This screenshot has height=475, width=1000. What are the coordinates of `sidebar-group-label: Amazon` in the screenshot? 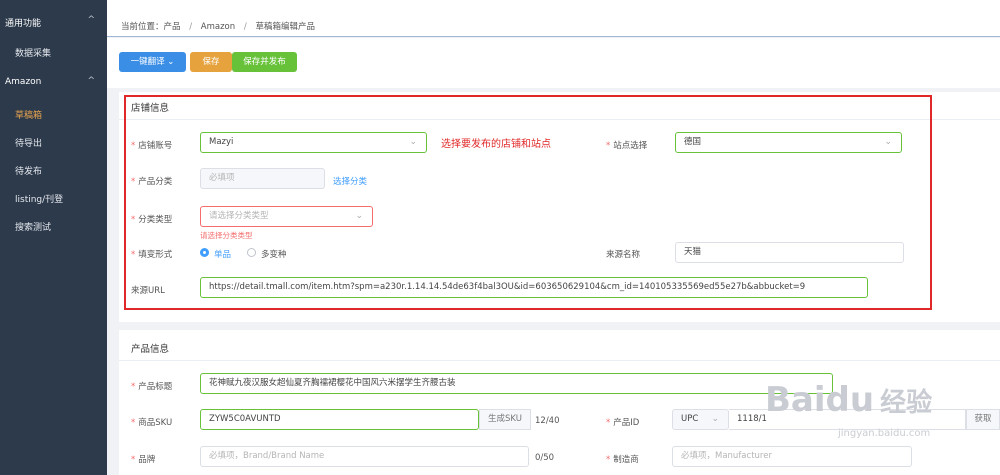 It's located at (23, 82).